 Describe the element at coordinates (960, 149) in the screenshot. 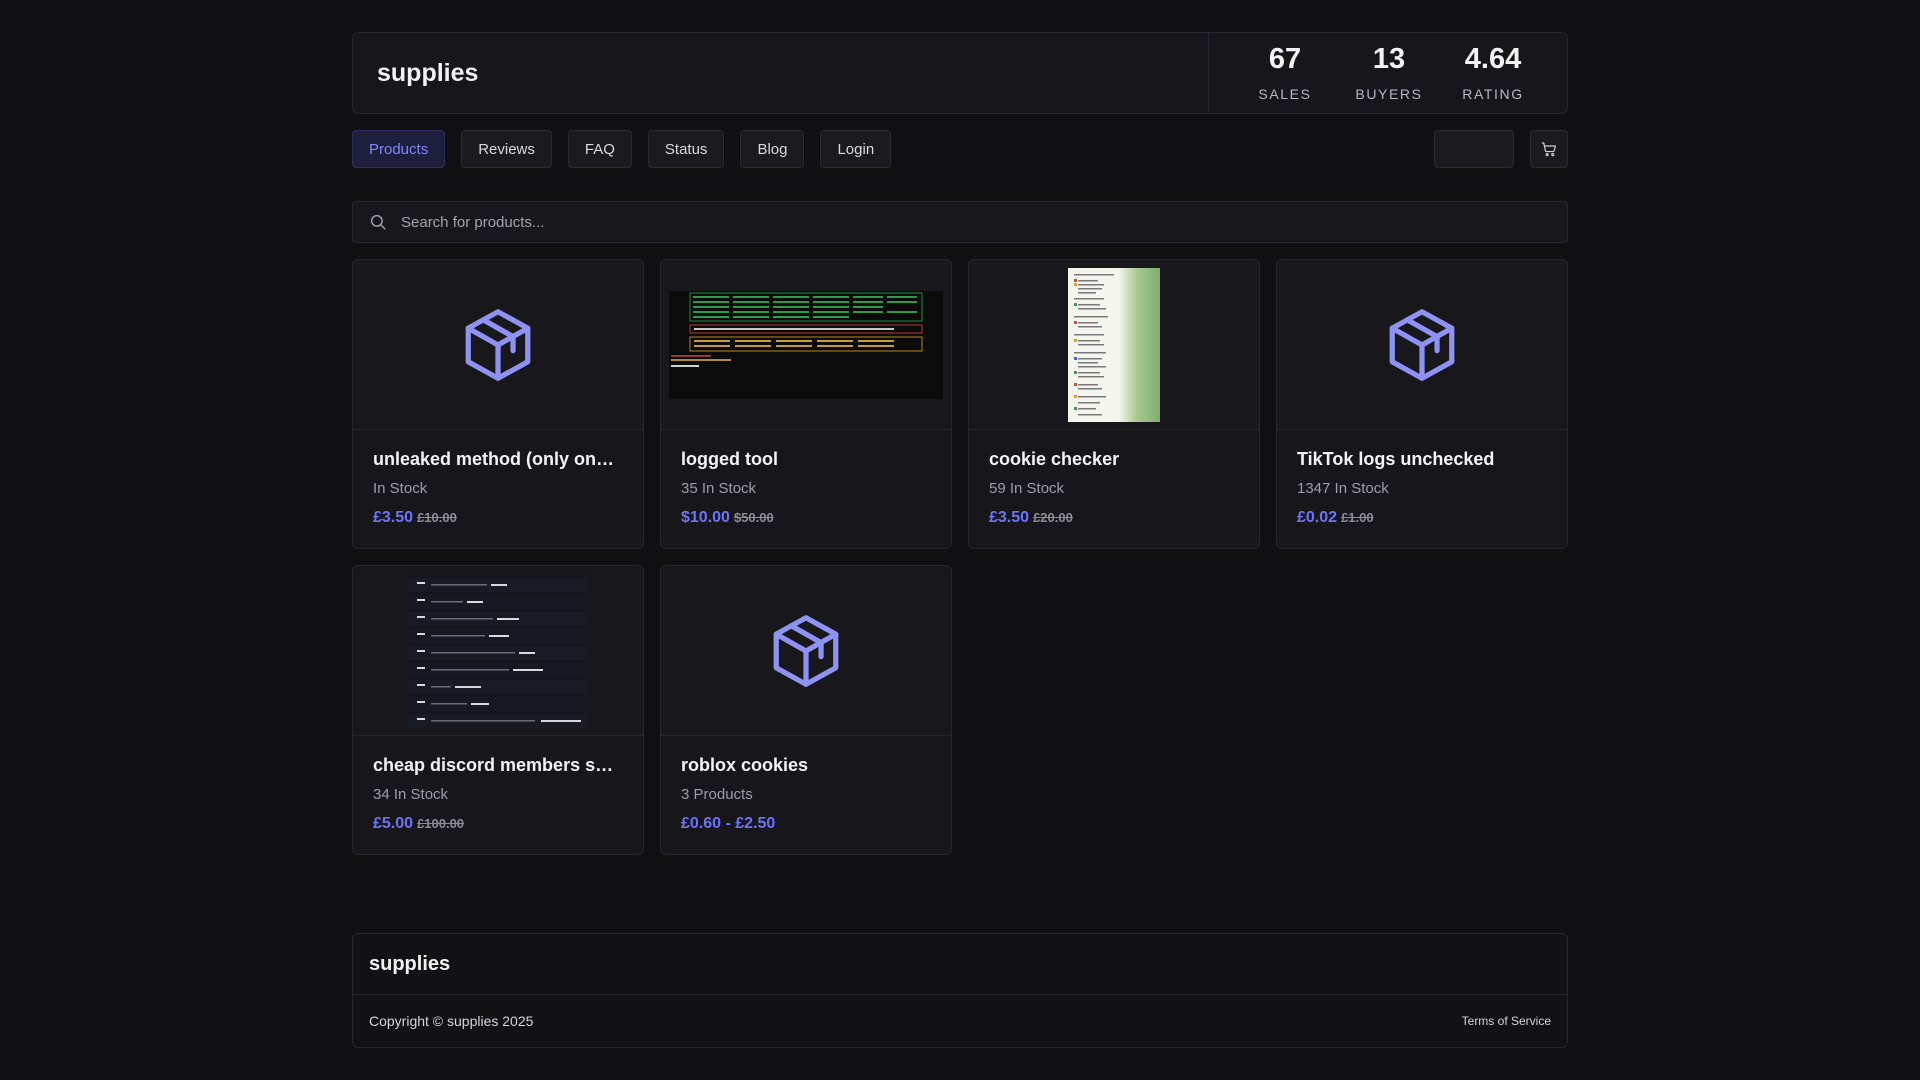

I see `nav-bar: Products Reviews FAQ Status Blog Login` at that location.